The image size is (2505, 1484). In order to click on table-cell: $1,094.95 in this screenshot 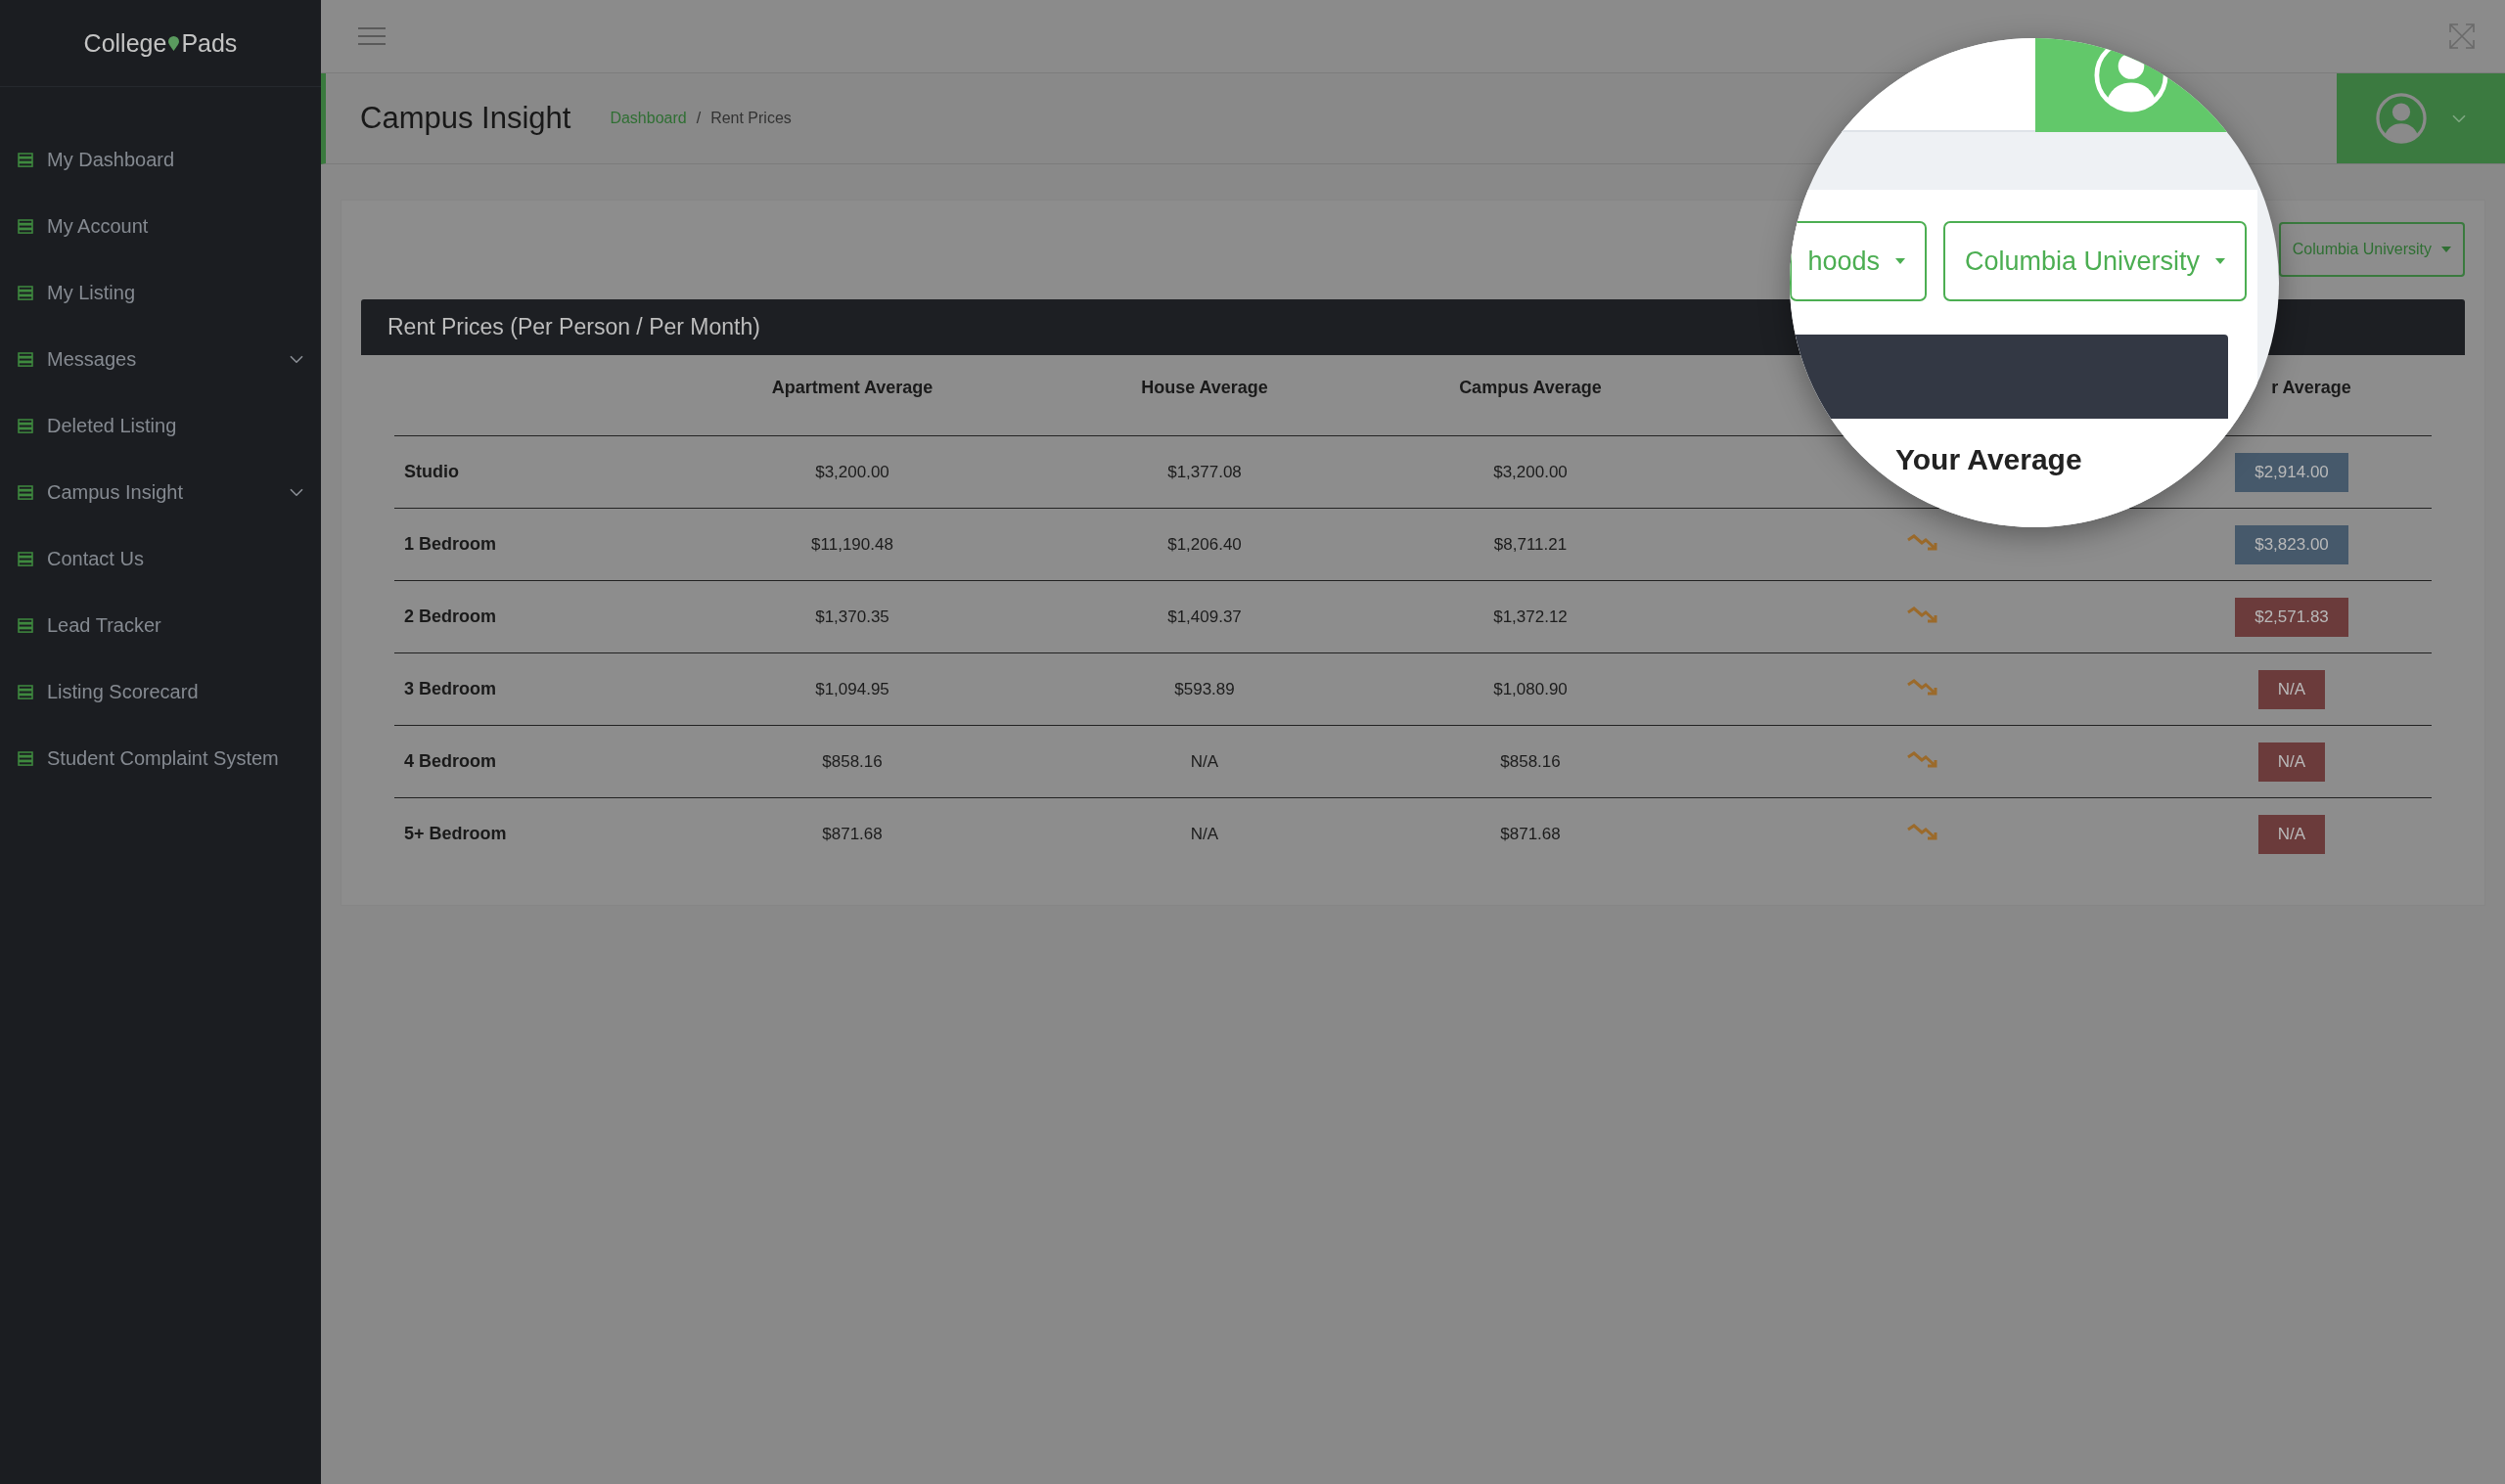, I will do `click(852, 689)`.